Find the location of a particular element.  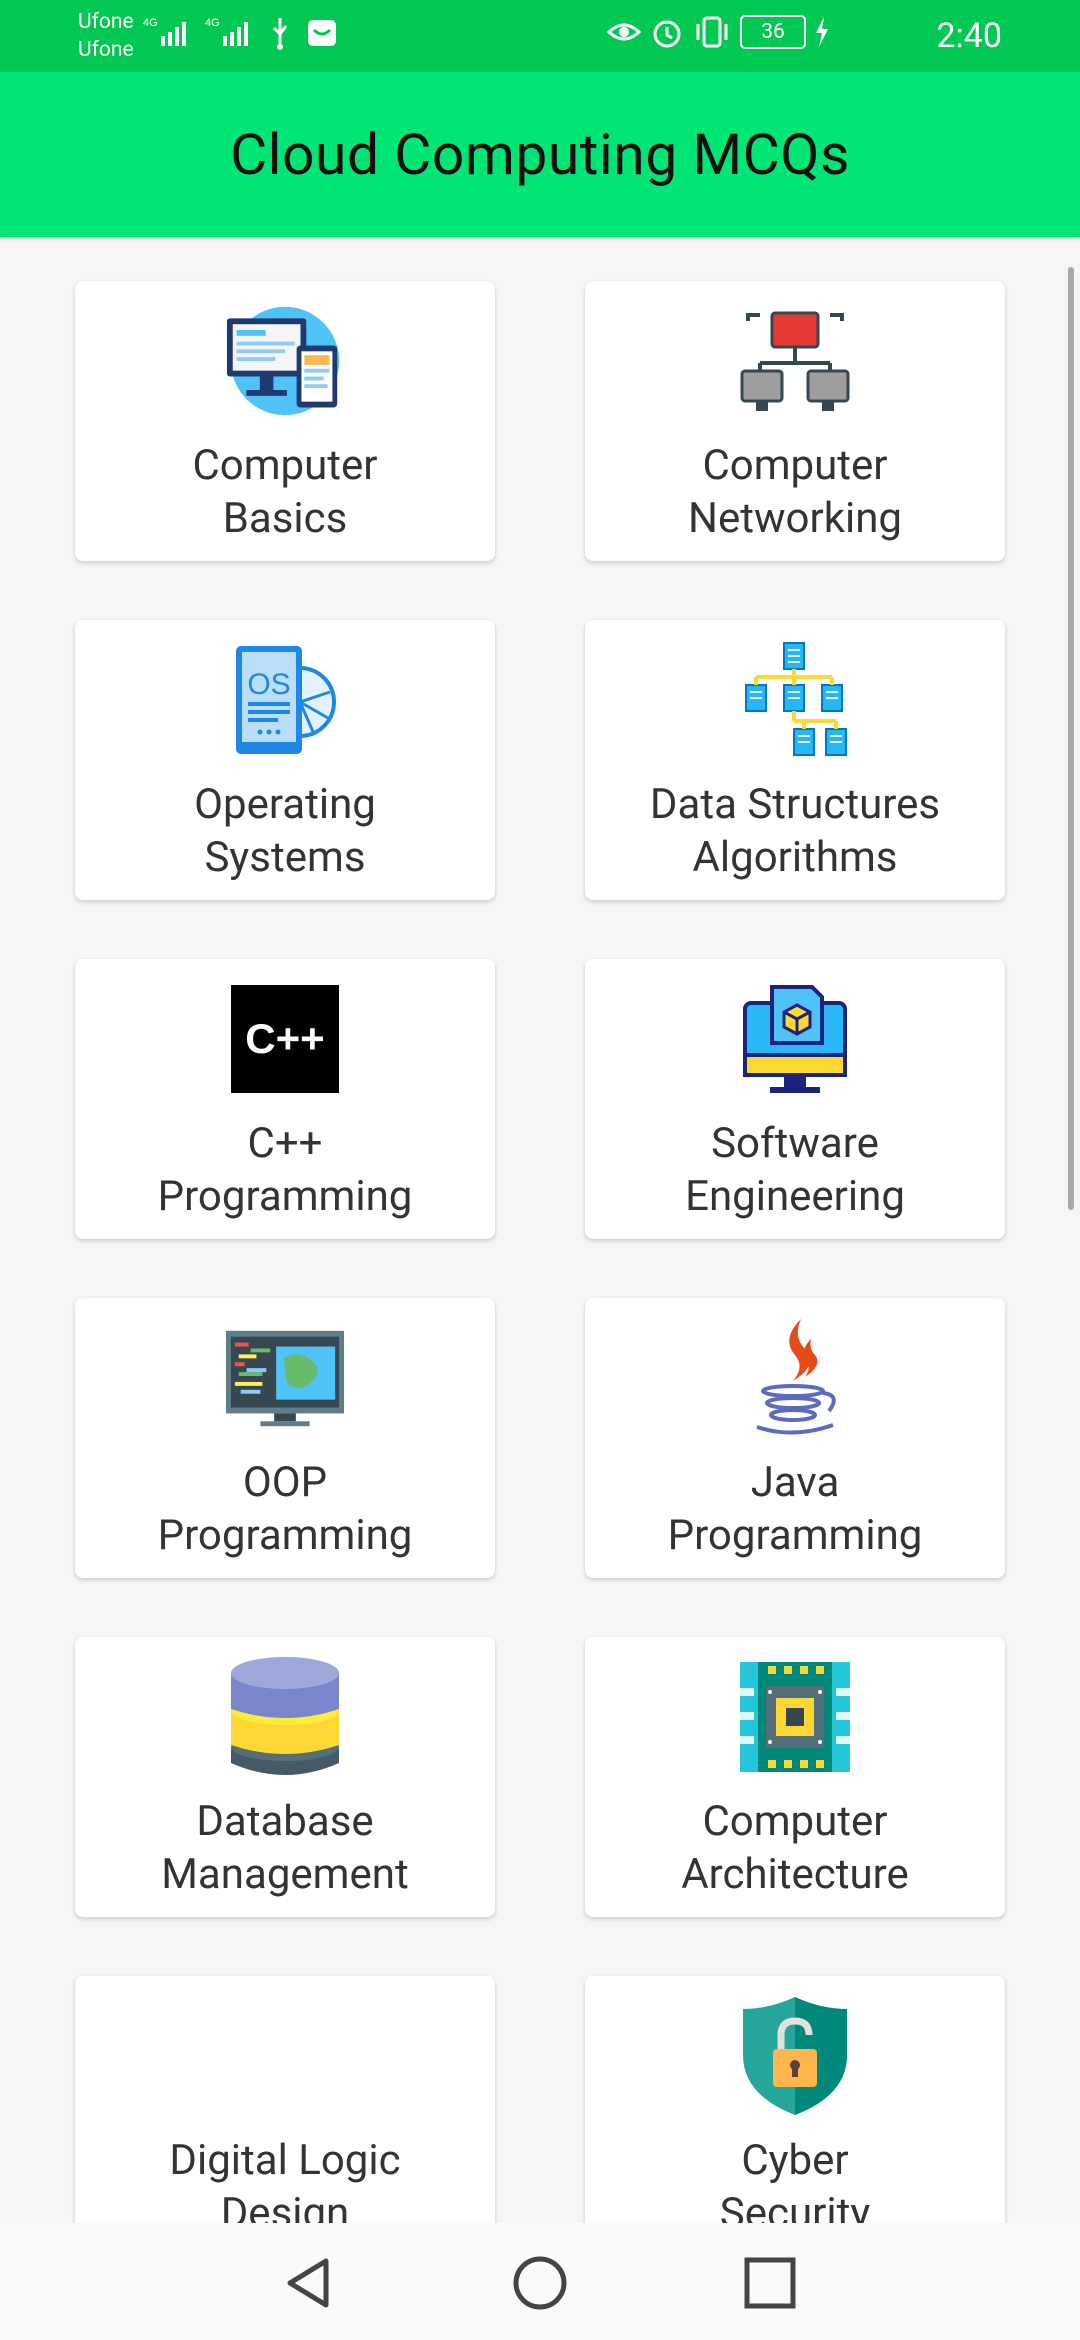

card-oop-programming: OOP Programming is located at coordinates (285, 1438).